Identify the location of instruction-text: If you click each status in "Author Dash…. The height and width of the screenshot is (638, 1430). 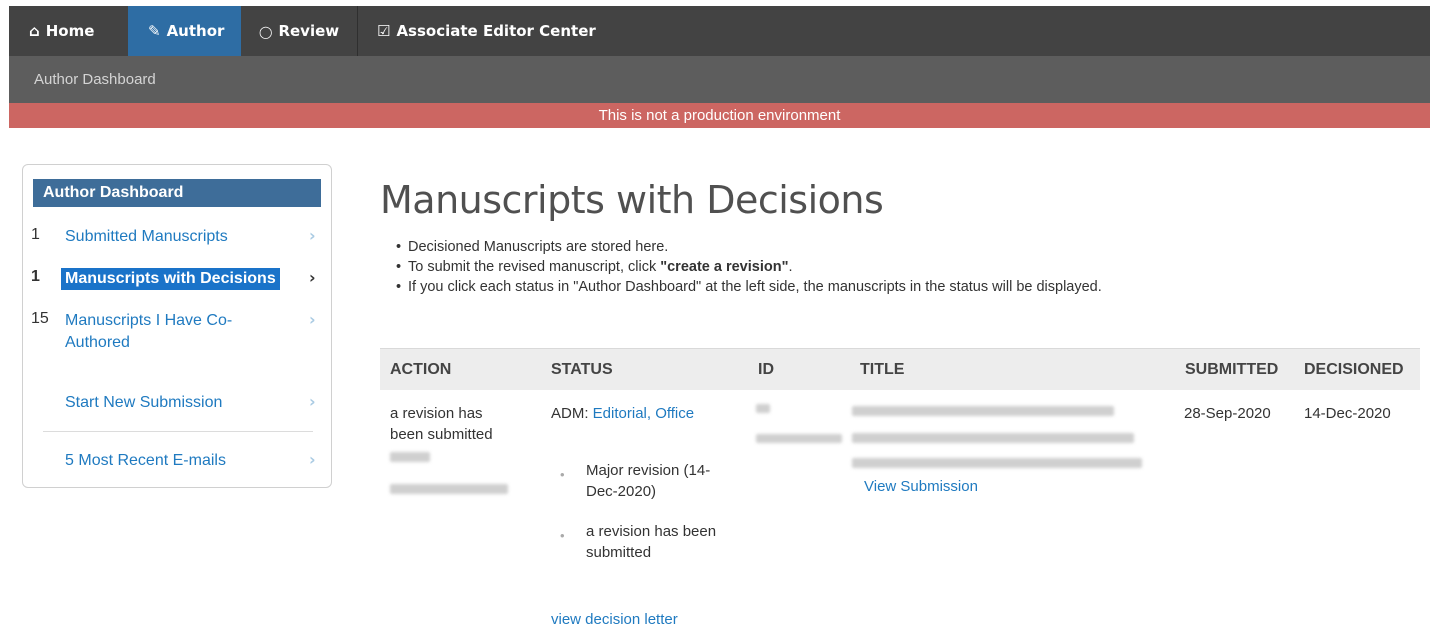
(755, 287).